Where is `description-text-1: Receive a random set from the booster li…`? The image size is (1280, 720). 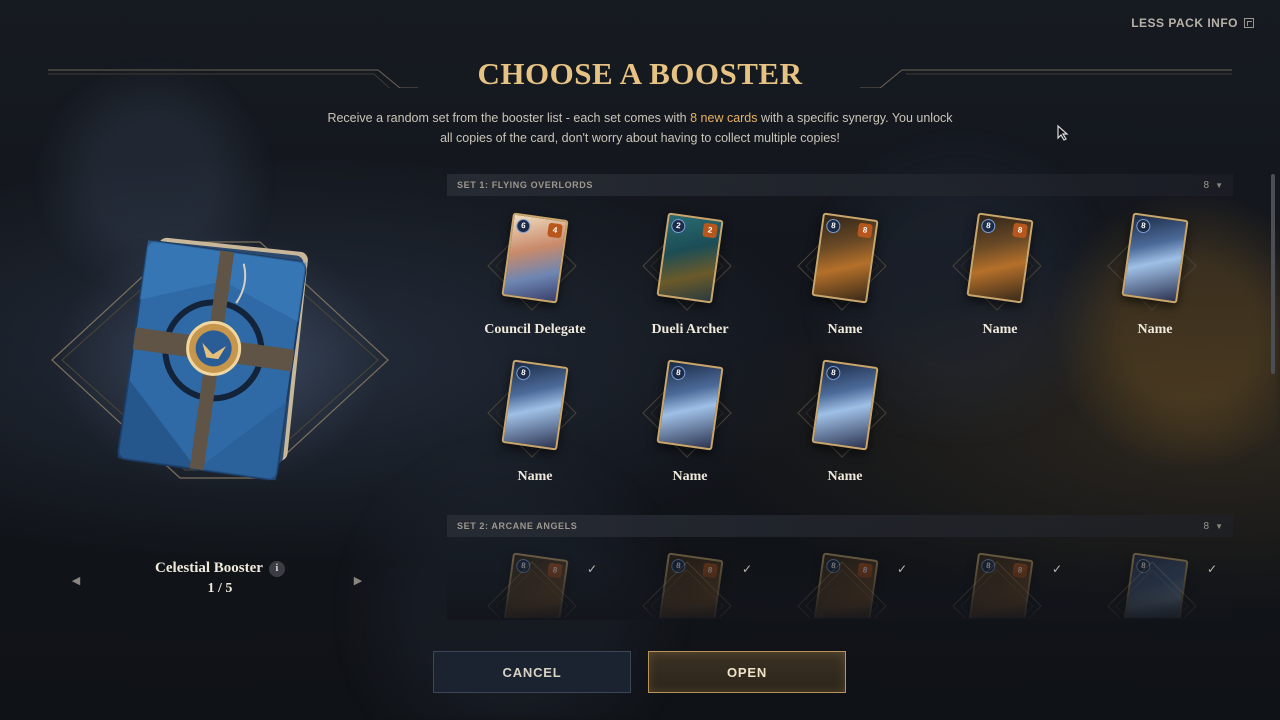
description-text-1: Receive a random set from the booster li… is located at coordinates (509, 118).